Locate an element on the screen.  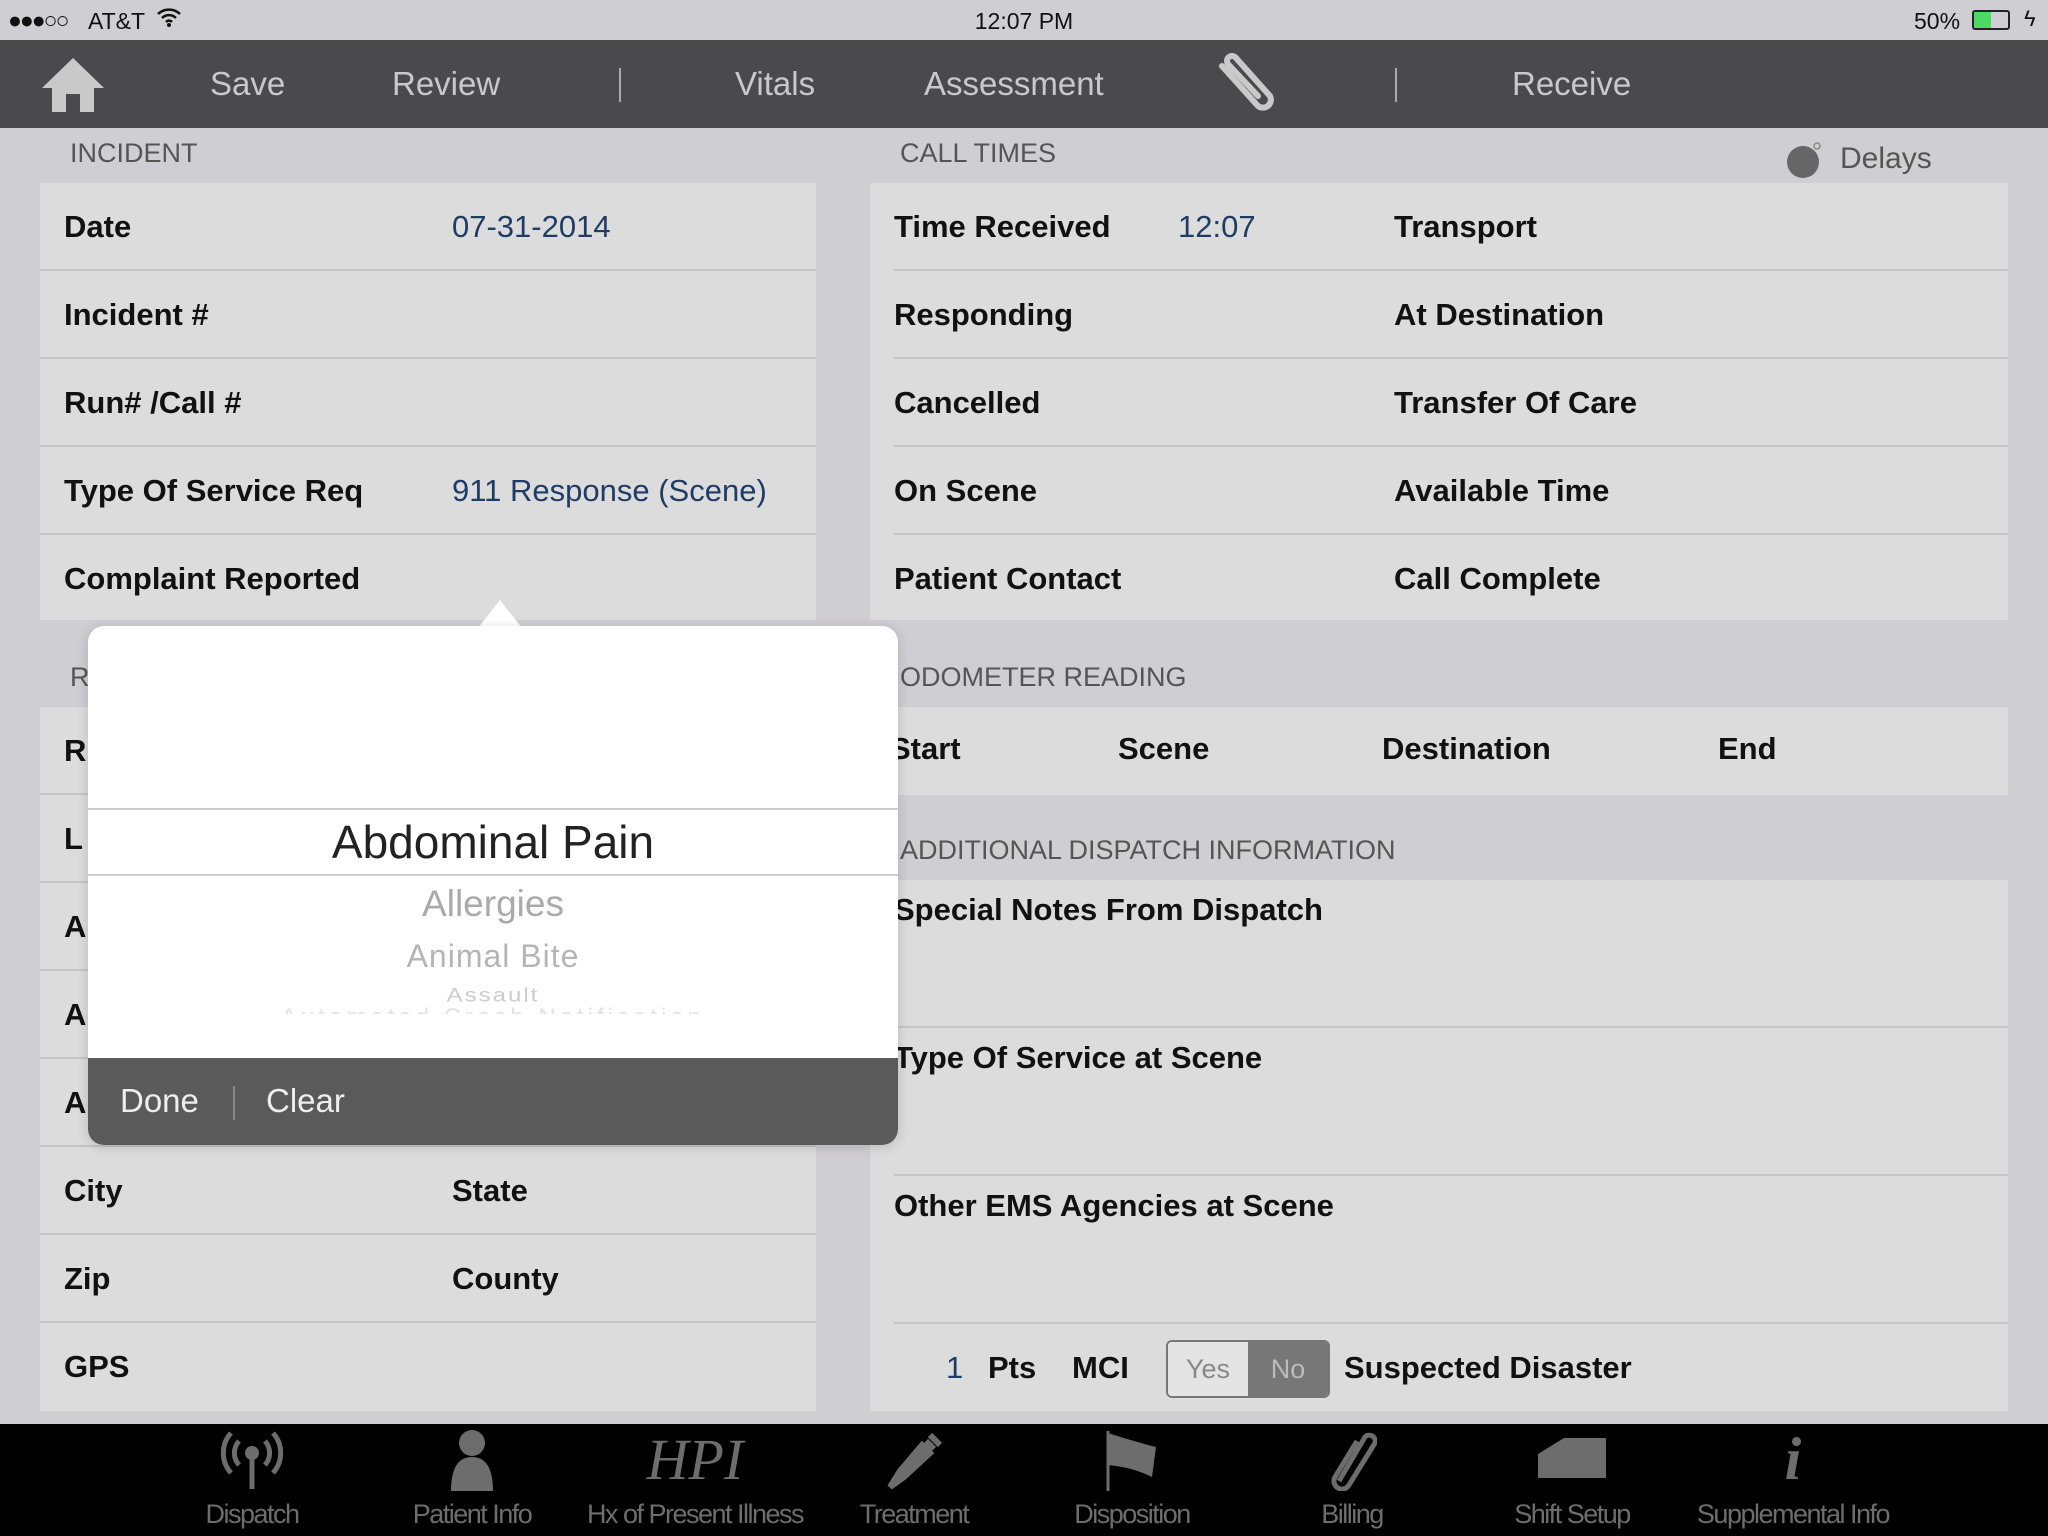
mci-toggle: Yes No is located at coordinates (1248, 1369).